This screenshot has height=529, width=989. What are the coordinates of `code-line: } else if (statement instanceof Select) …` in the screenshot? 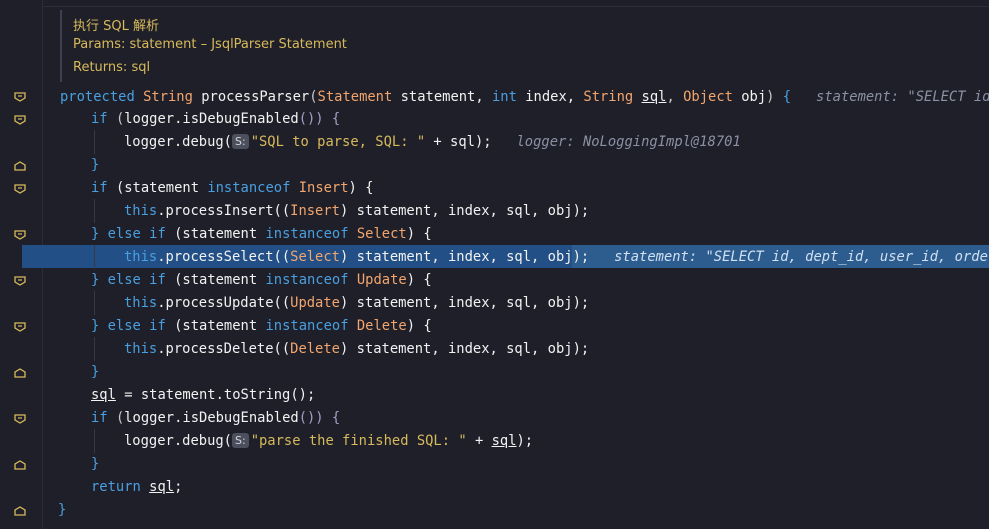 It's located at (261, 234).